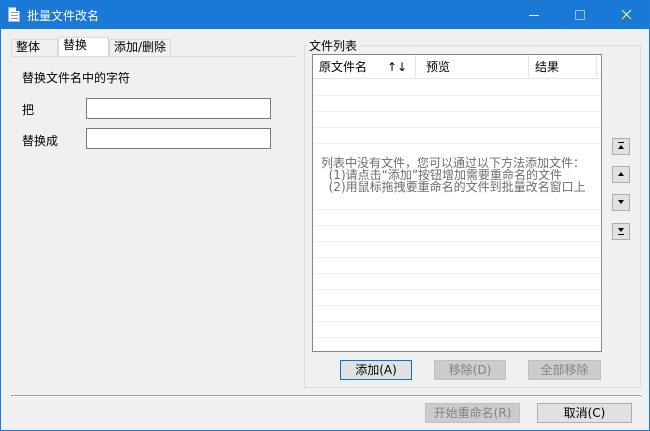 This screenshot has height=431, width=650. What do you see at coordinates (325, 15) in the screenshot?
I see `title-bar: 批量文件改名` at bounding box center [325, 15].